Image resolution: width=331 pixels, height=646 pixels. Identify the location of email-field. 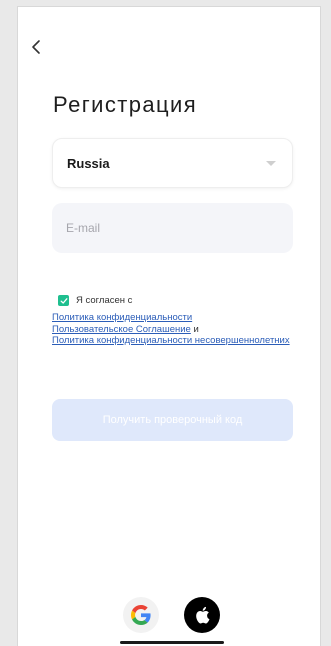
(172, 228).